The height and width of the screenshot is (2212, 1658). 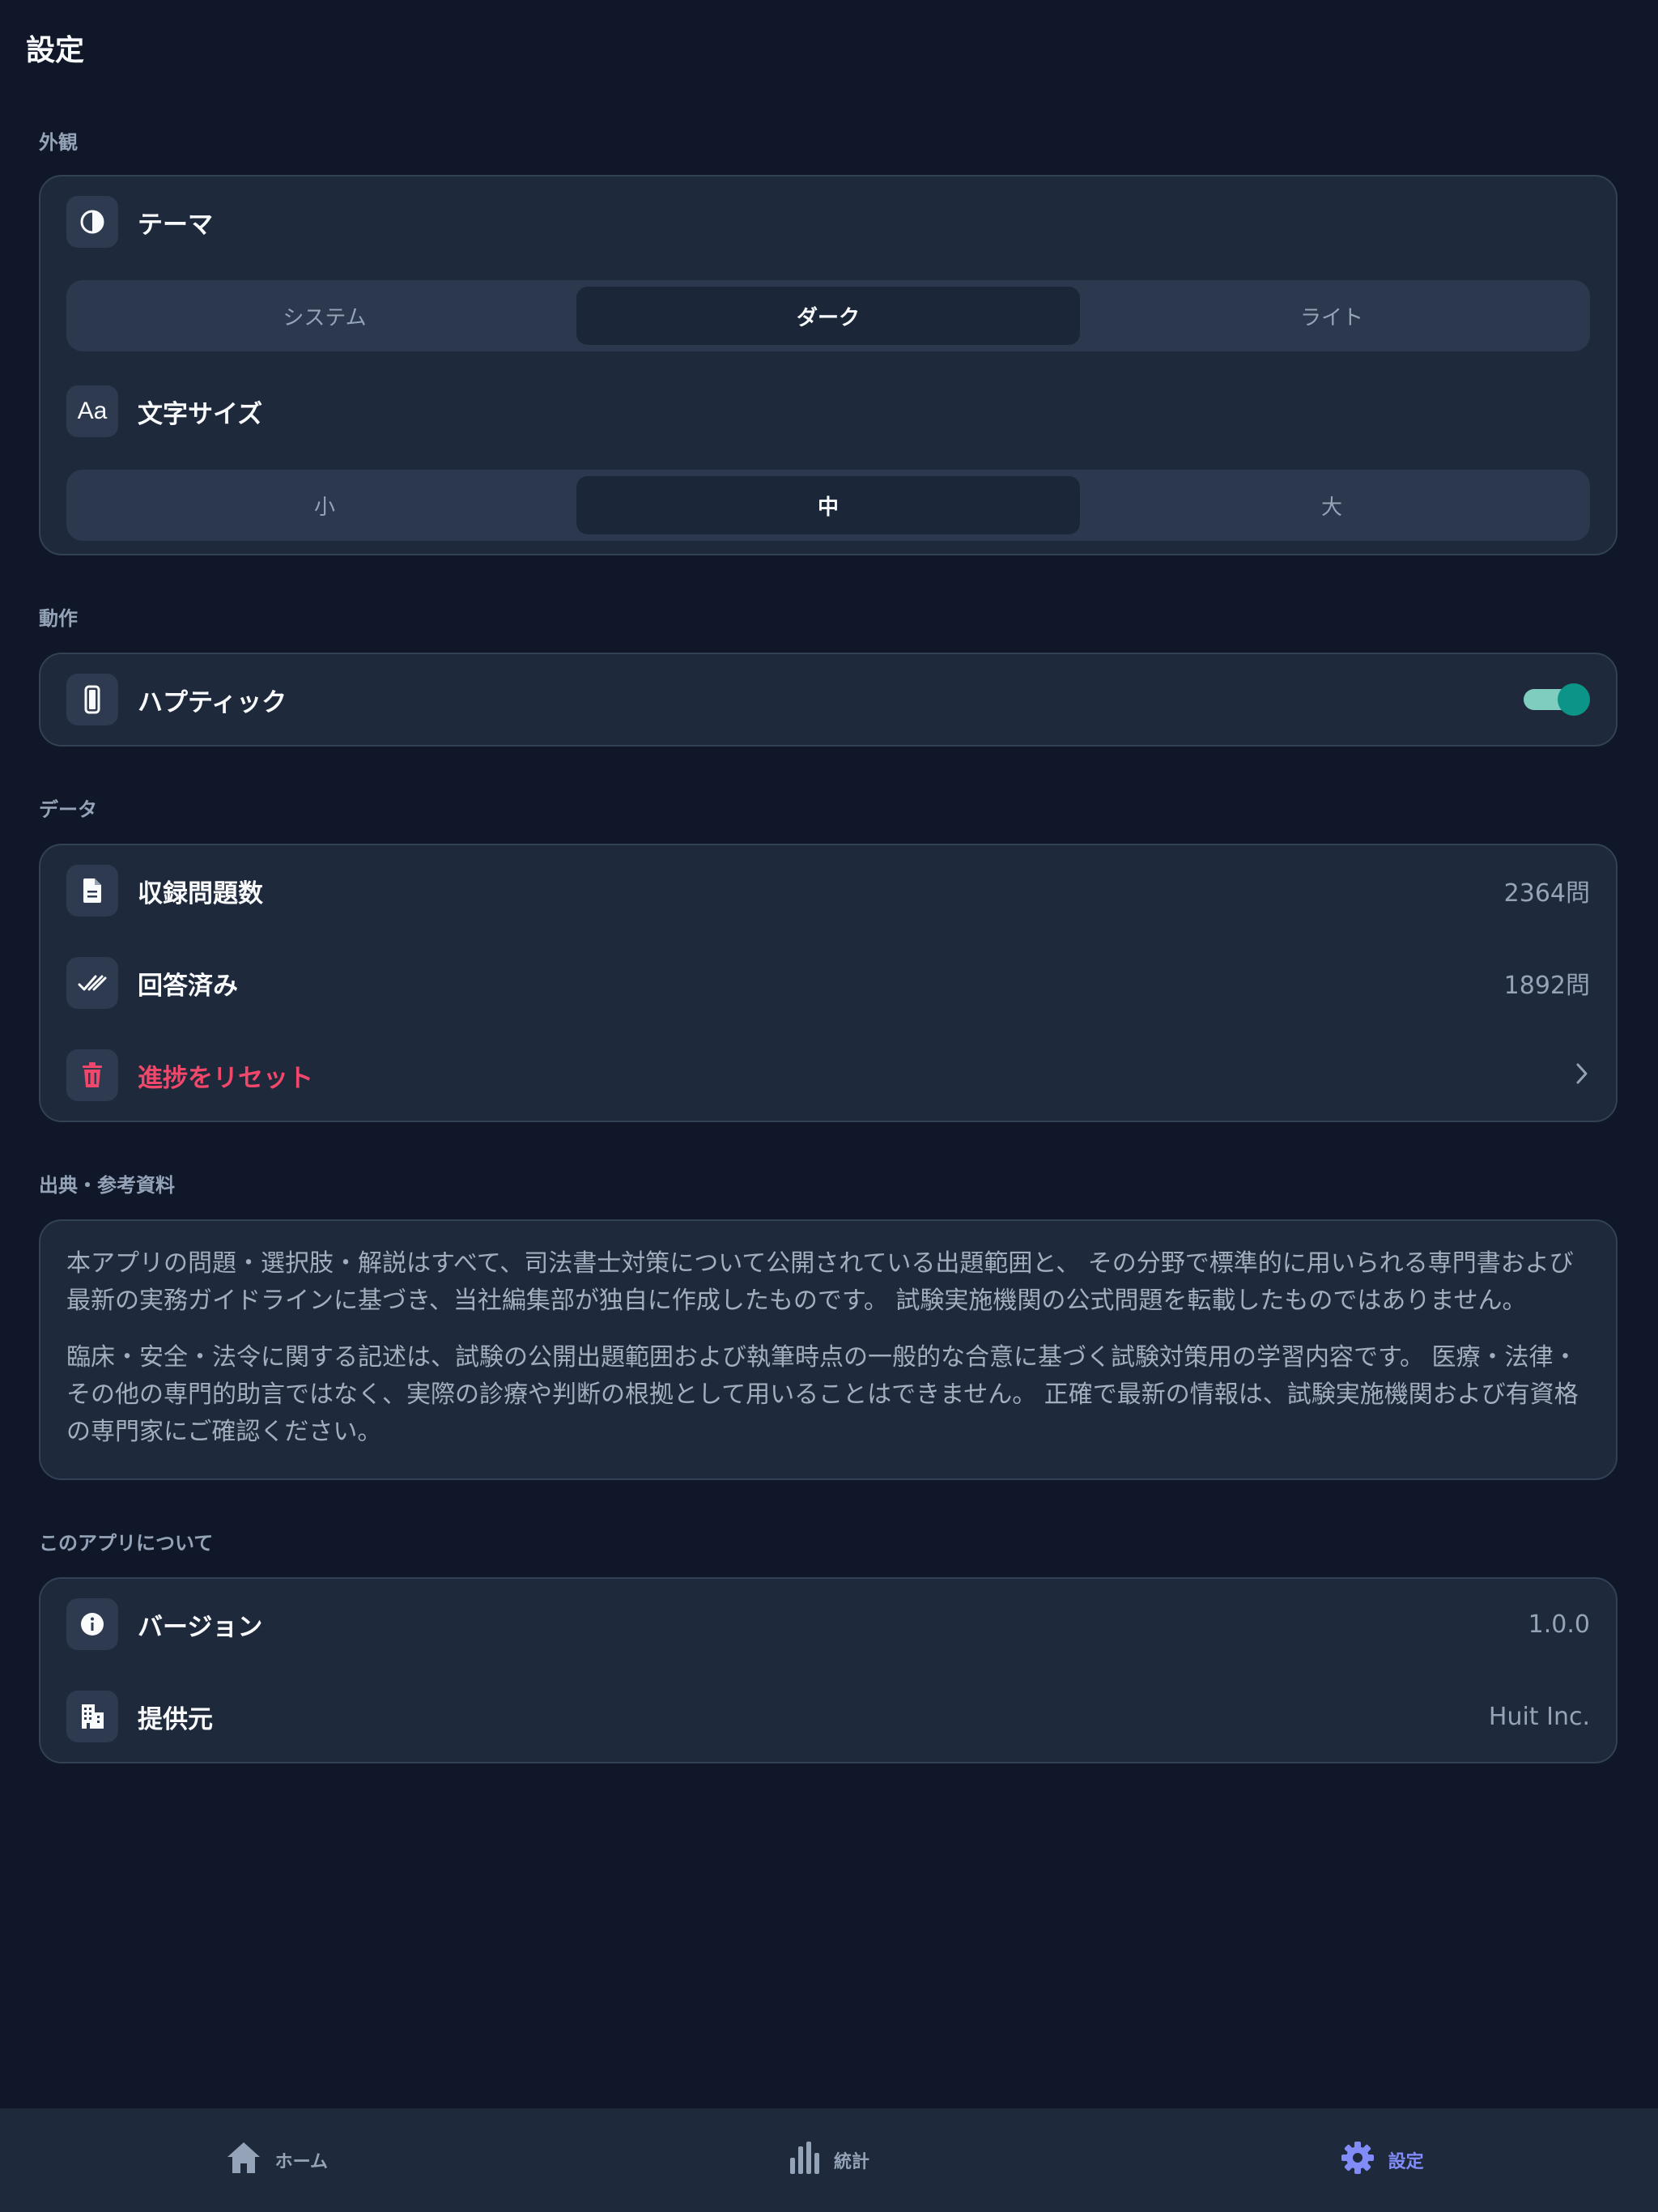 I want to click on answered-label: 回答済み, so click(x=188, y=986).